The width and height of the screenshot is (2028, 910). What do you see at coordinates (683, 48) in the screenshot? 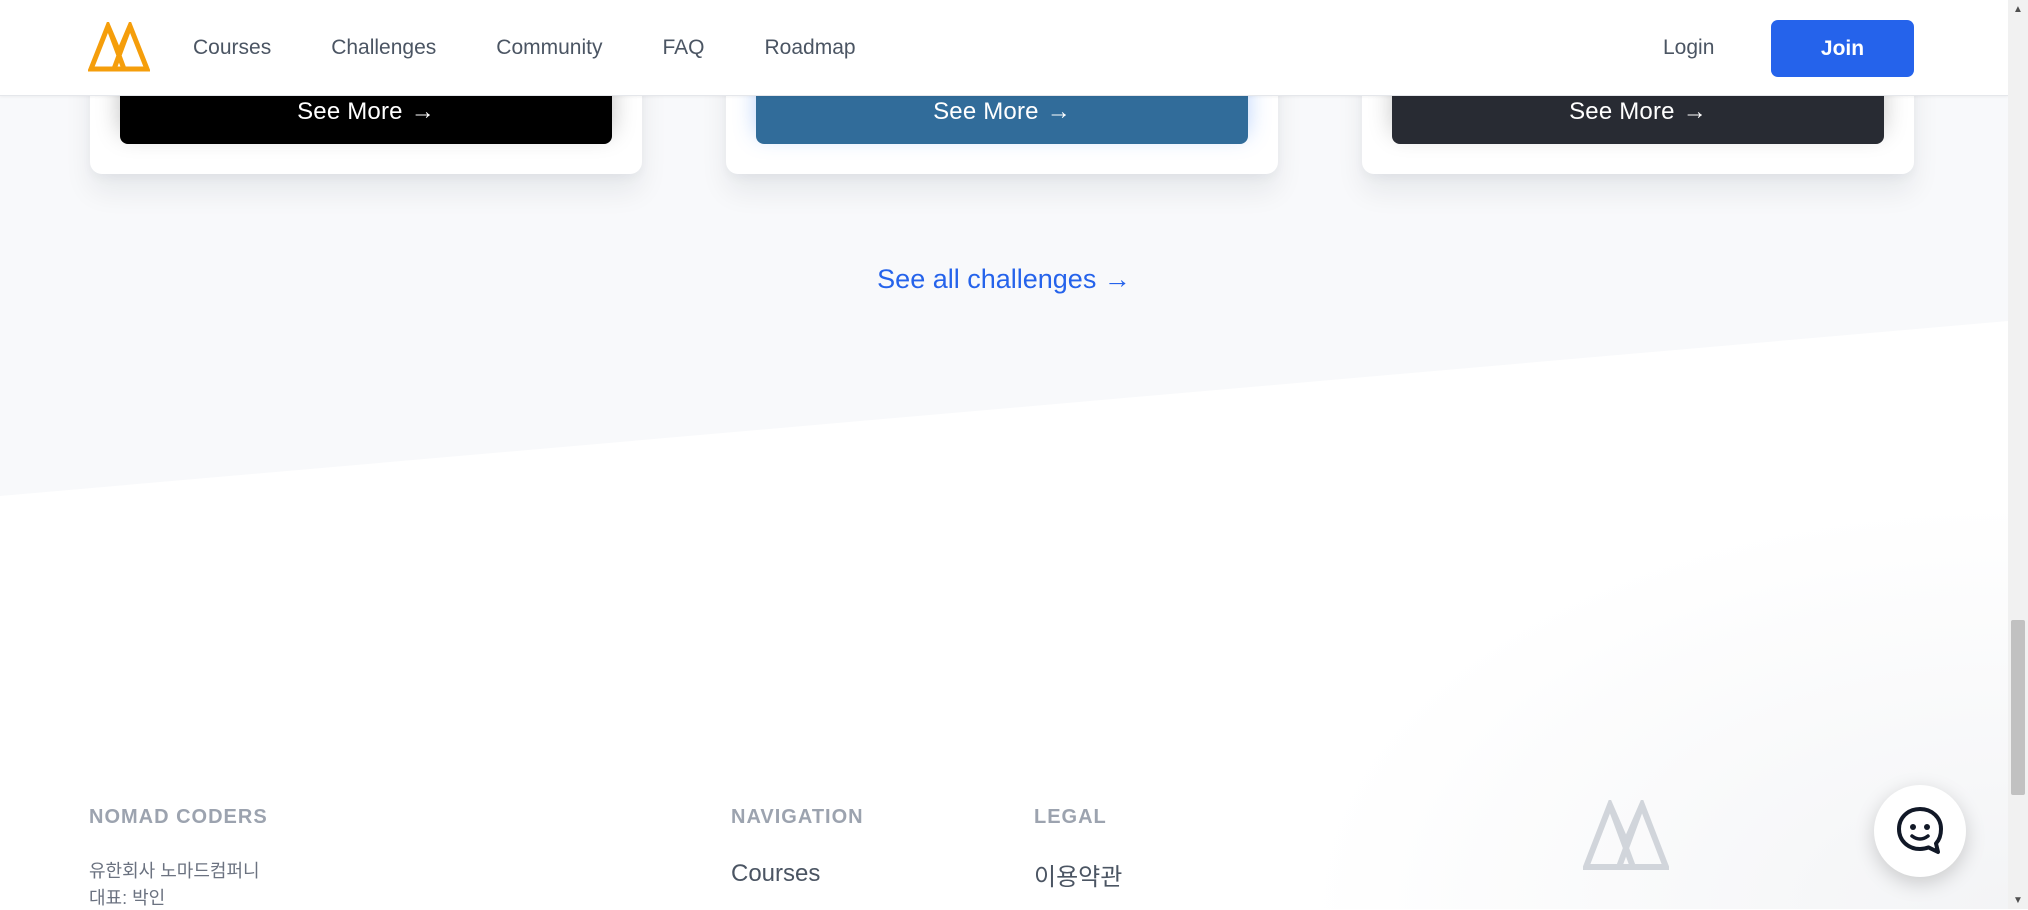
I see `nav-faq: FAQ` at bounding box center [683, 48].